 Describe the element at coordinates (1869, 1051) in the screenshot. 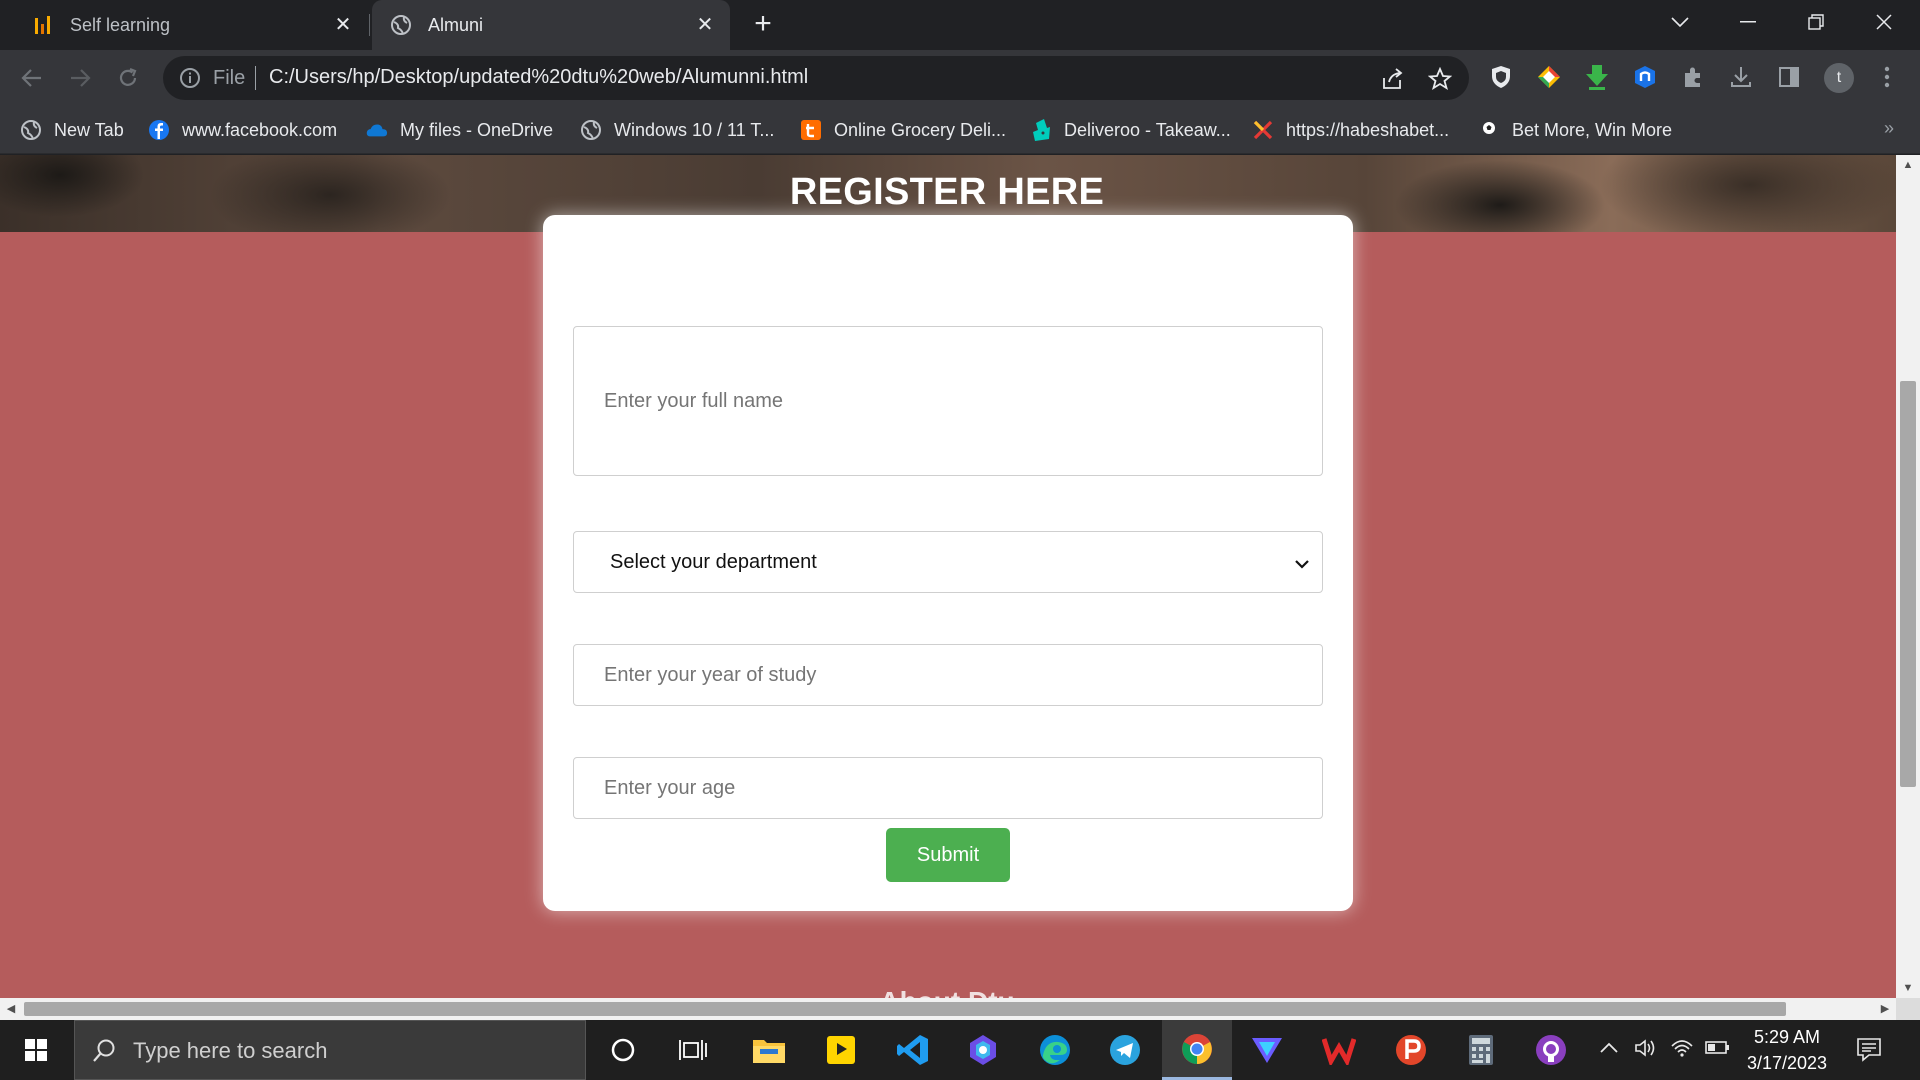

I see `notification-center-icon` at that location.